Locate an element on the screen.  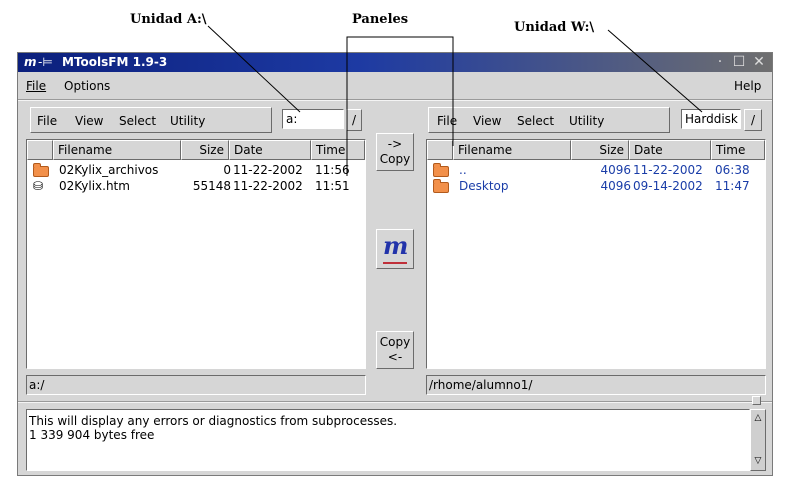
left-col-date: Date is located at coordinates (270, 150).